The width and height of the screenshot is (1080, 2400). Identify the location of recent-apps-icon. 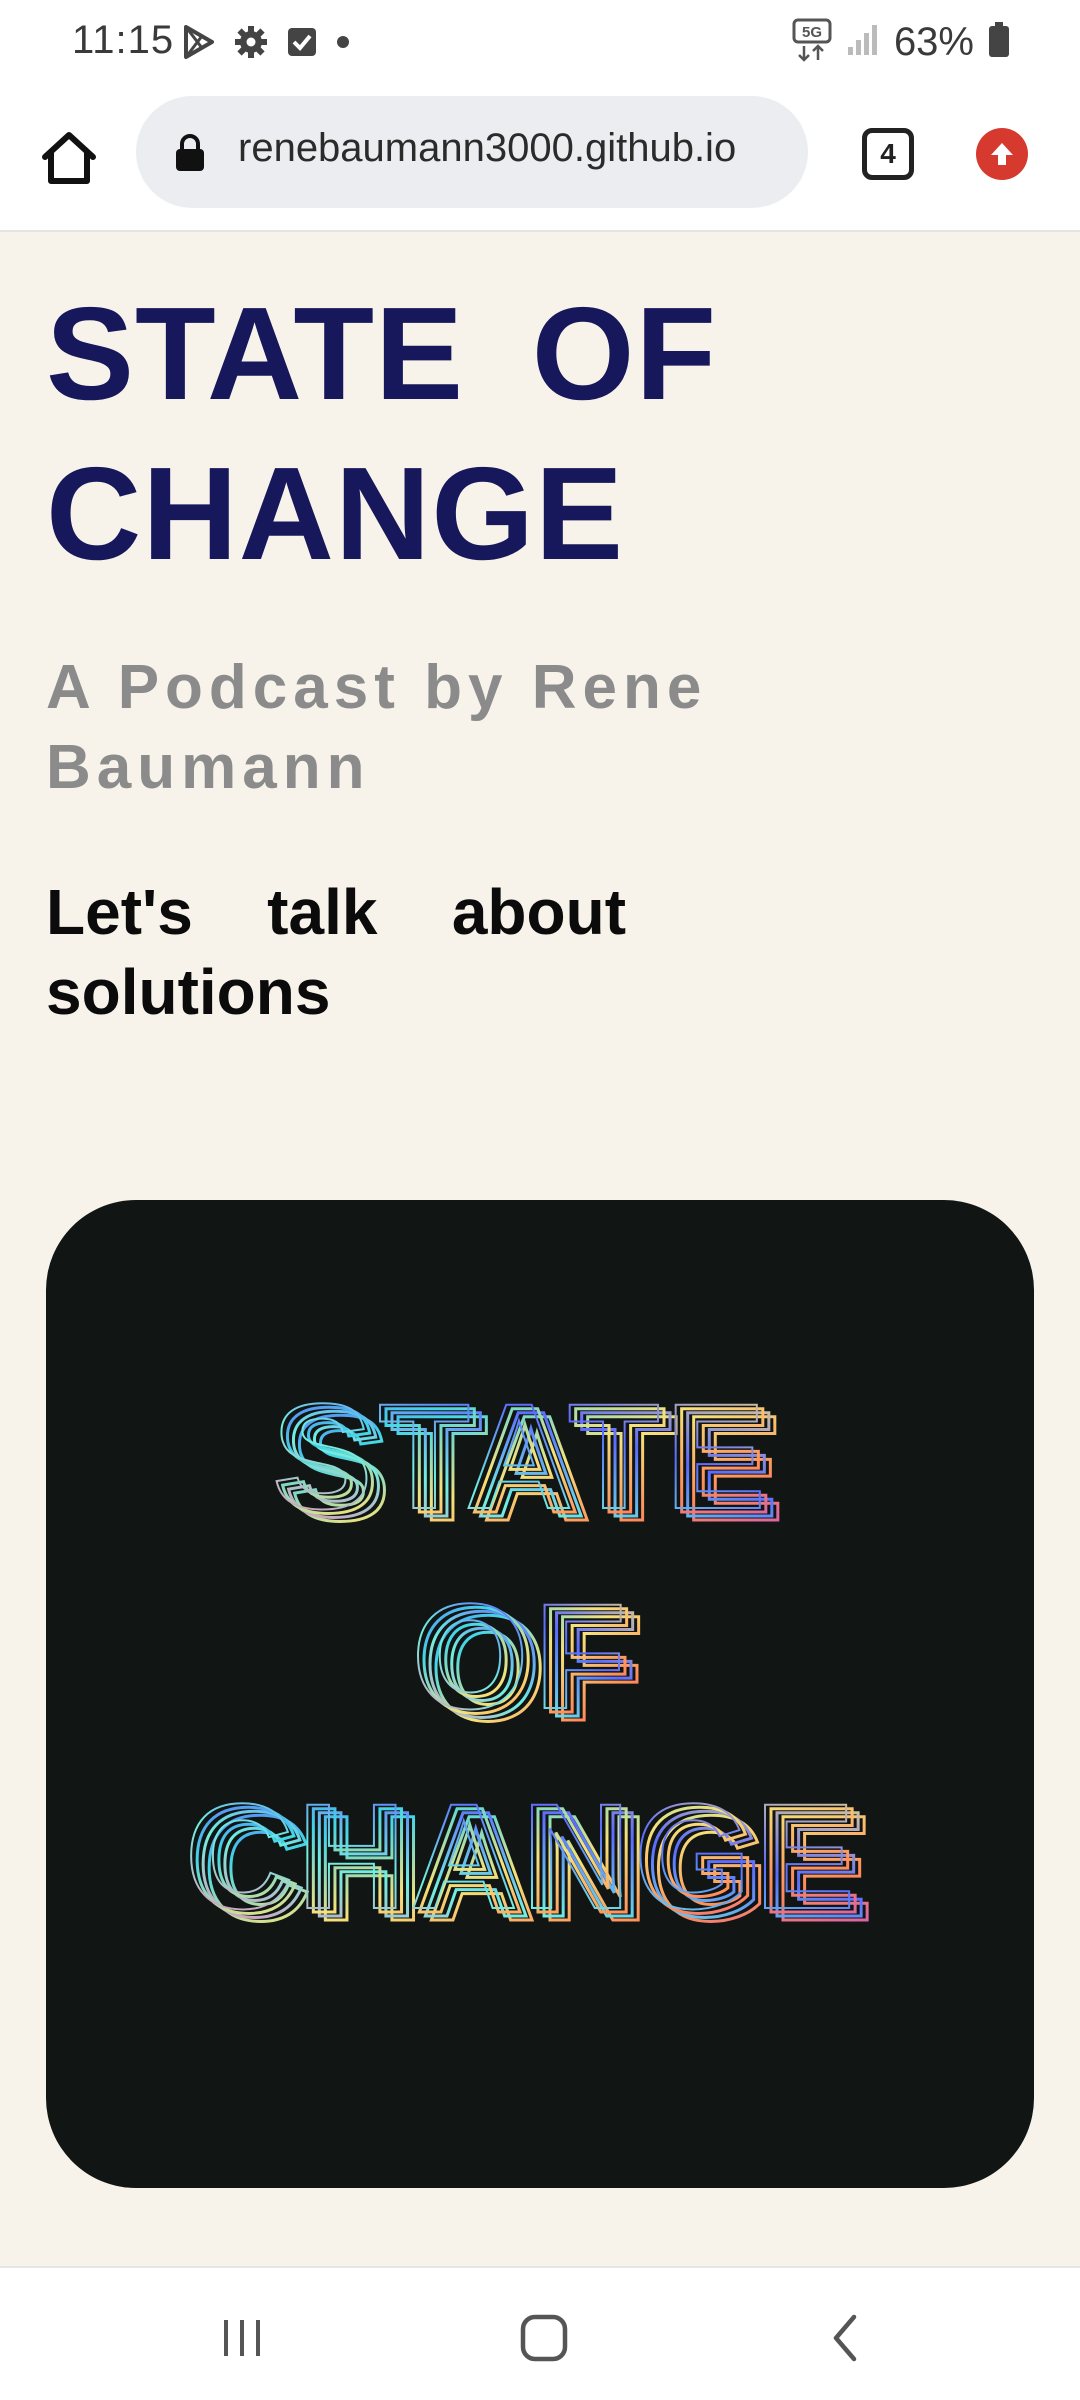
(242, 2338).